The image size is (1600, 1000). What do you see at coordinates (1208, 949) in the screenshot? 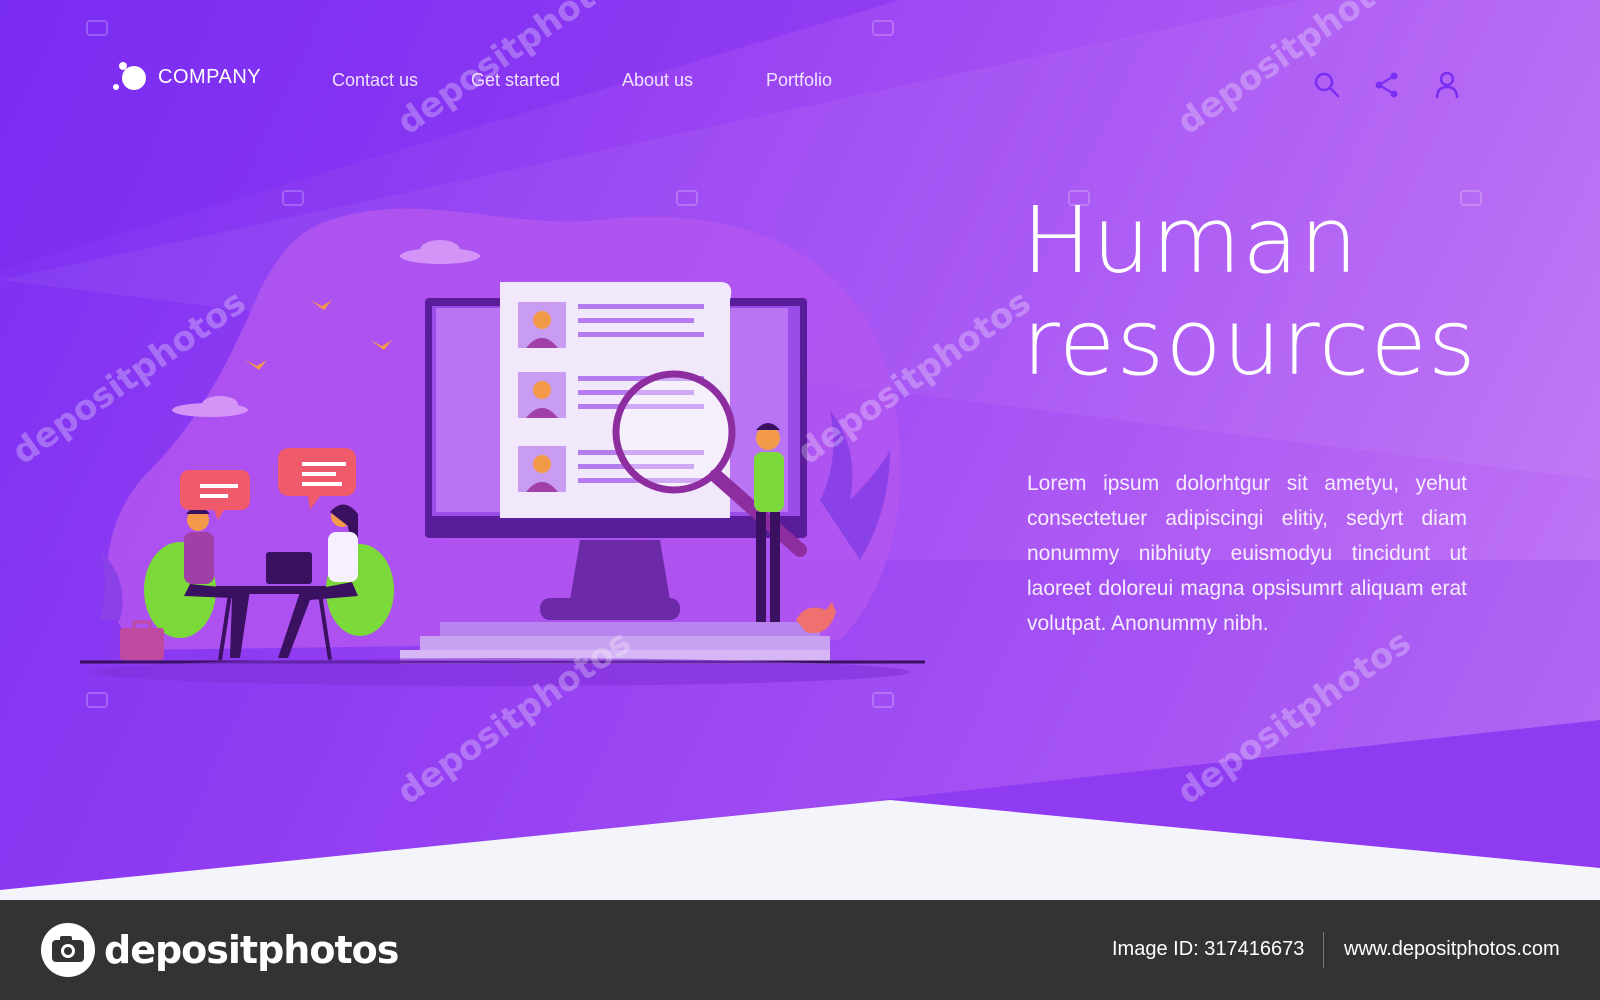
I see `image-id: Image ID: 317416673` at bounding box center [1208, 949].